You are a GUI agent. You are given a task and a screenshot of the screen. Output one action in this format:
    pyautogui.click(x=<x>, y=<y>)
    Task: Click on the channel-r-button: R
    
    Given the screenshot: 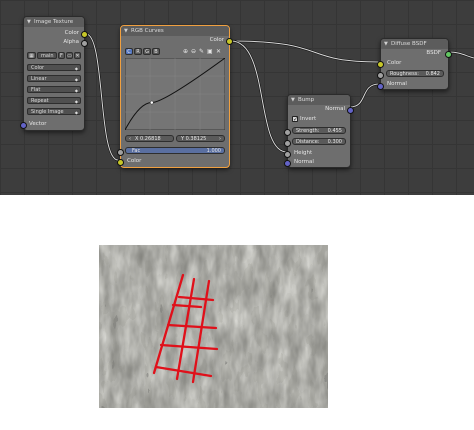 What is the action you would take?
    pyautogui.click(x=138, y=51)
    